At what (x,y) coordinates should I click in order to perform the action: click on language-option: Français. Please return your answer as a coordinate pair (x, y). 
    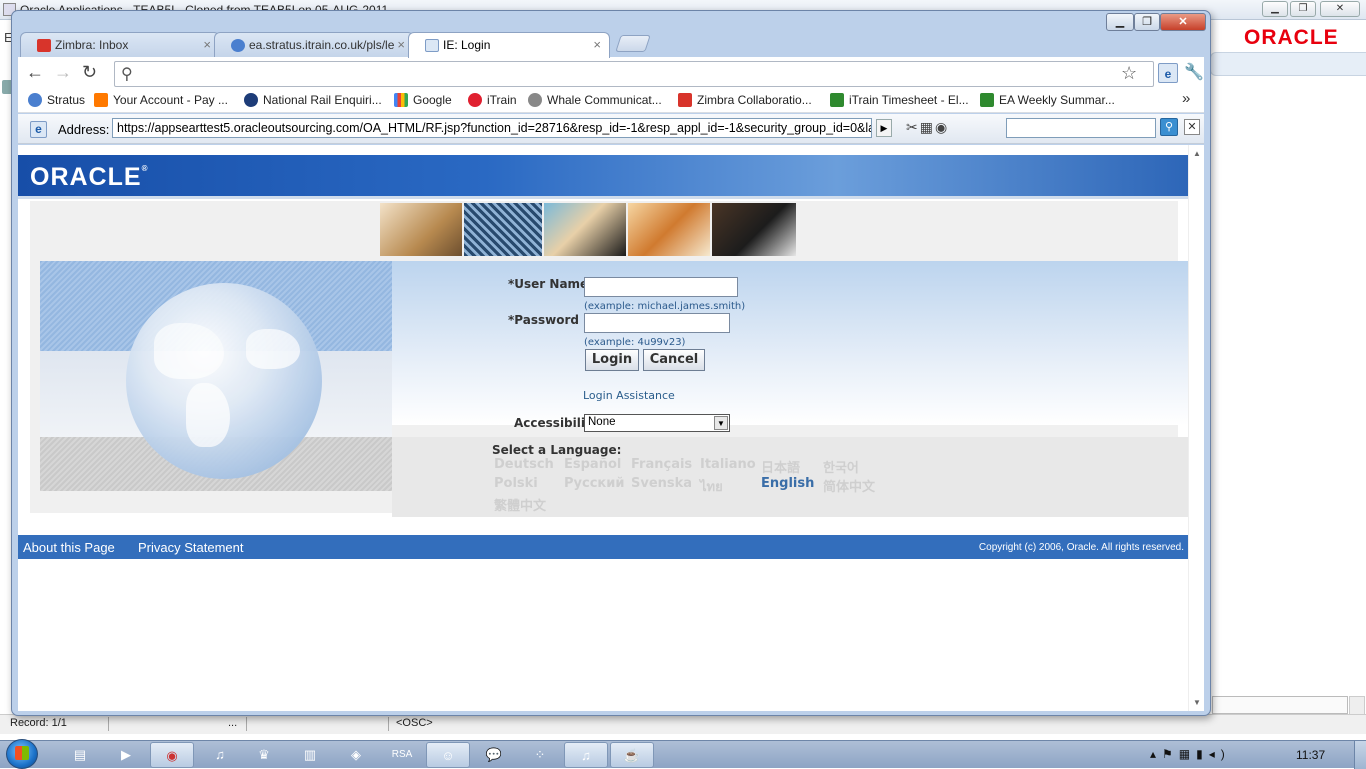
    Looking at the image, I should click on (661, 464).